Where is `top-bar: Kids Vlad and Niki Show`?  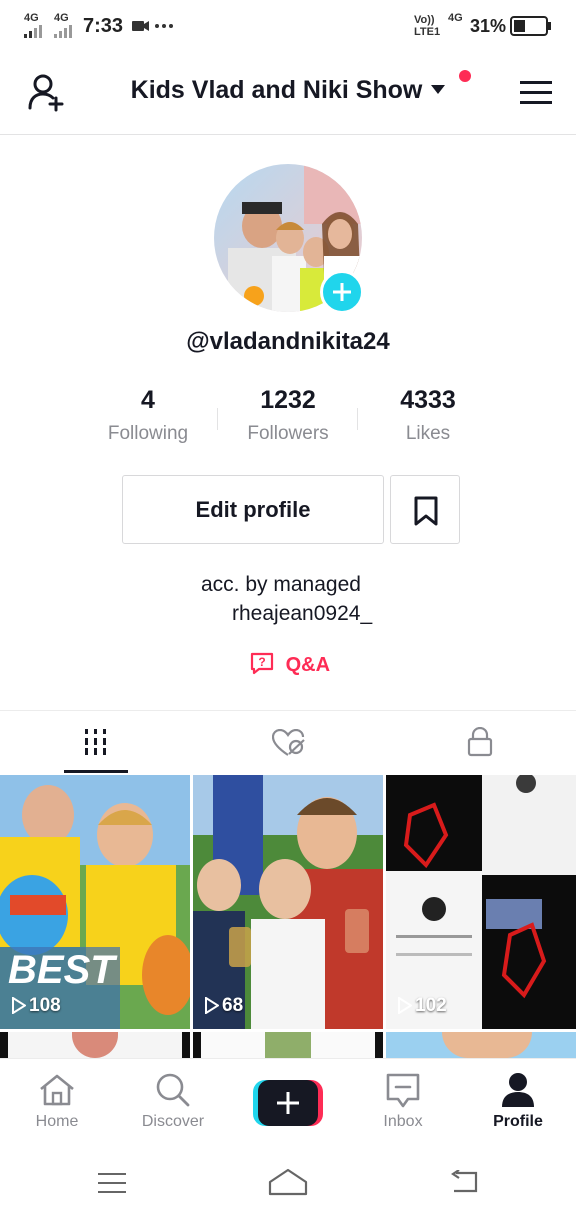 top-bar: Kids Vlad and Niki Show is located at coordinates (288, 93).